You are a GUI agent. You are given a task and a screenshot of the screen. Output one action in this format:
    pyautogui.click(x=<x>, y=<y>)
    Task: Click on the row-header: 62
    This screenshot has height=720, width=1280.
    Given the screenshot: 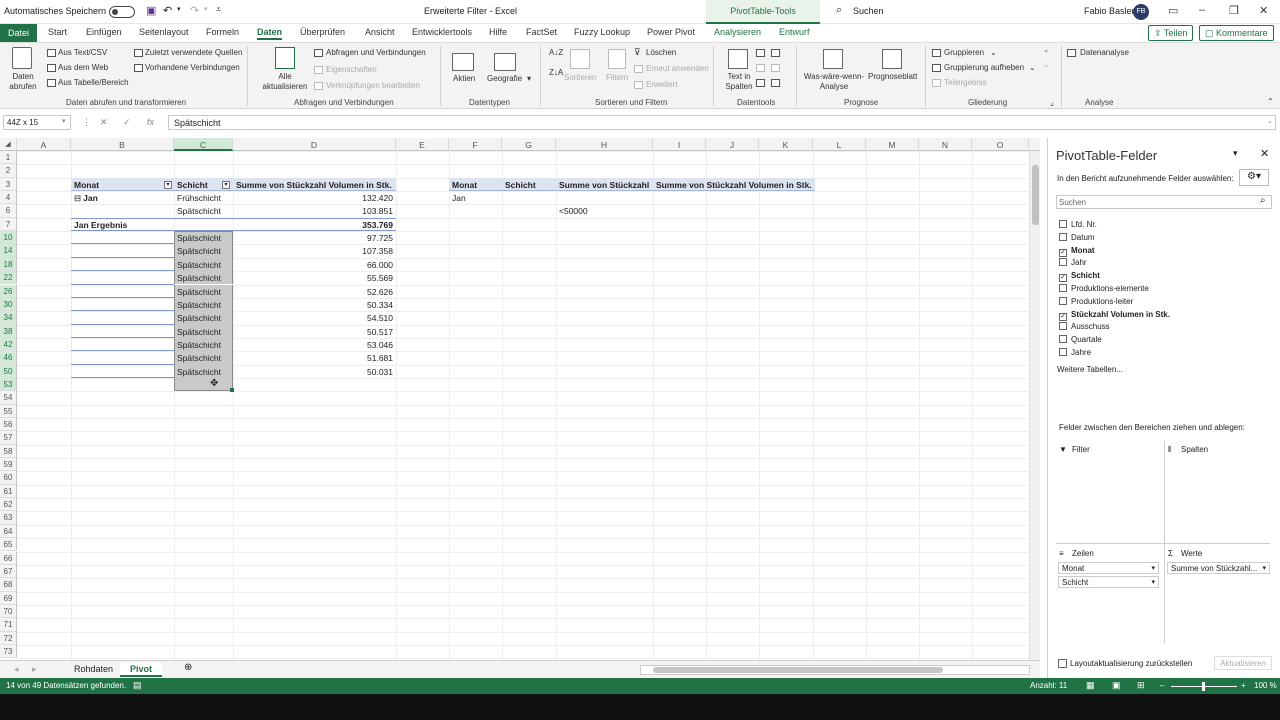 What is the action you would take?
    pyautogui.click(x=8, y=505)
    